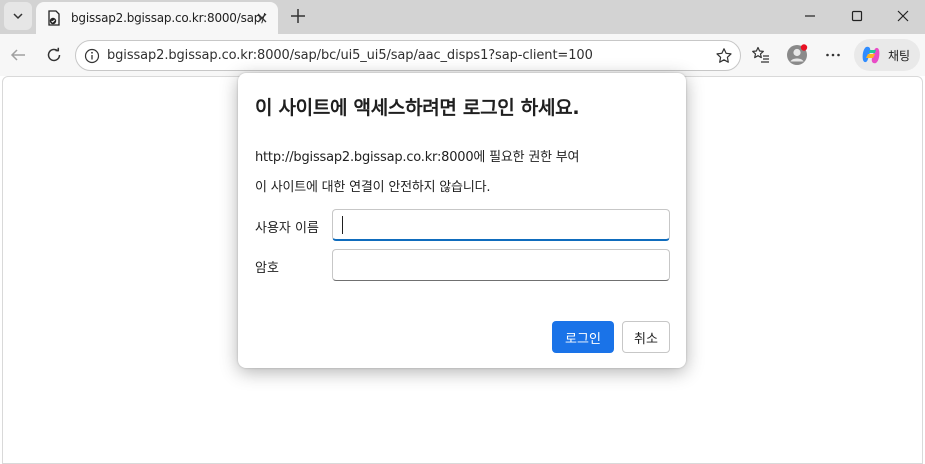 The width and height of the screenshot is (925, 464). I want to click on refresh-icon, so click(54, 54).